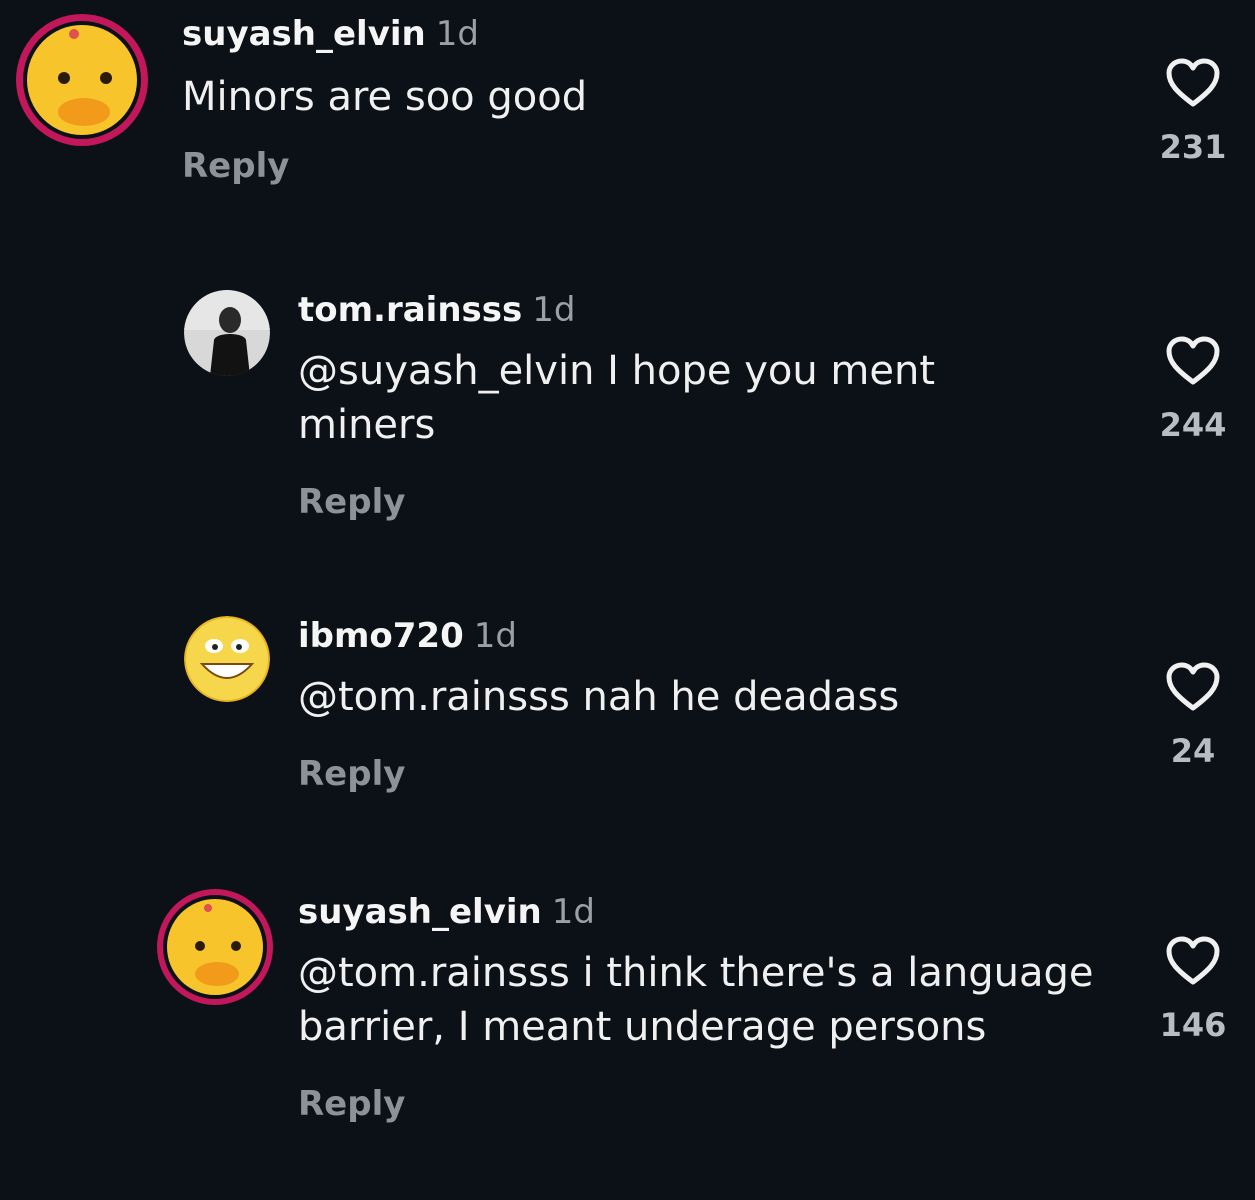 Image resolution: width=1255 pixels, height=1200 pixels. I want to click on comment-text: @suyash_elvin I hope you ment miners, so click(658, 398).